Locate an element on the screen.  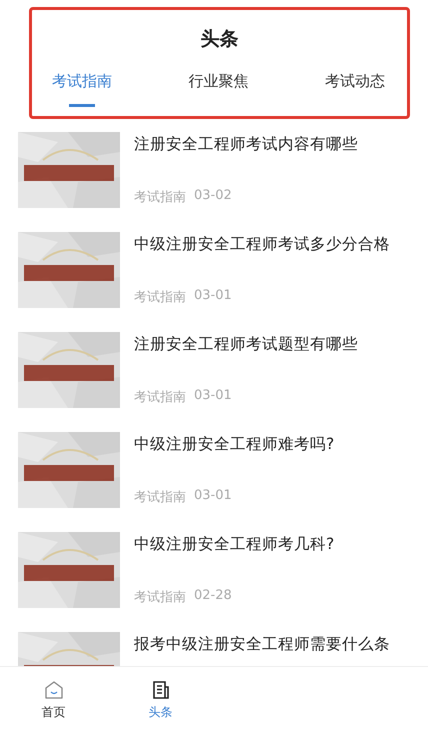
article-title: 中级注册安全工程师难考吗? is located at coordinates (234, 444).